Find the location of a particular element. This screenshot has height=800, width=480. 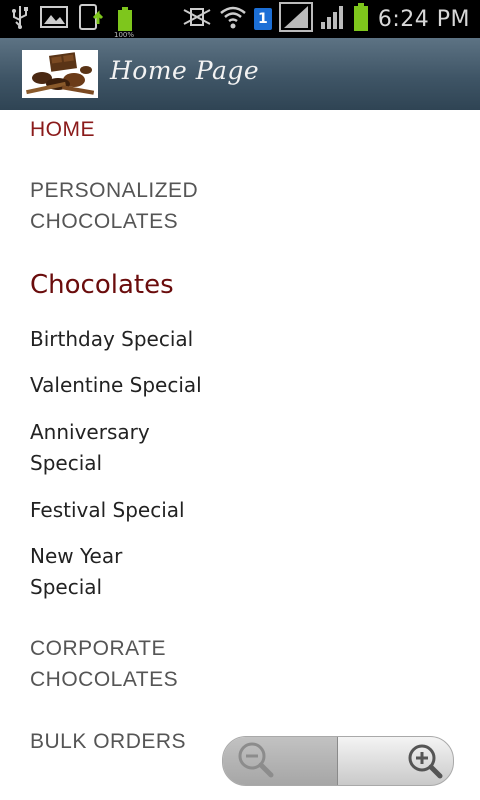

zoom-controls is located at coordinates (338, 761).